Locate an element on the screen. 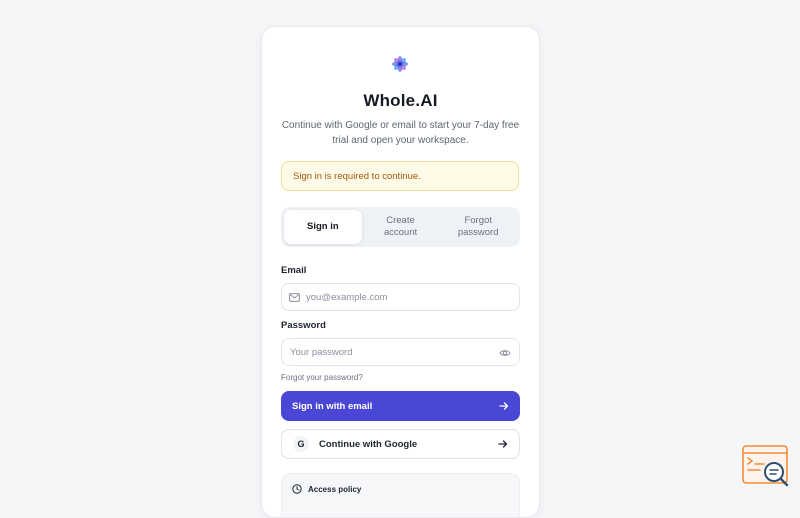 The image size is (800, 518). email-field: you@example.com is located at coordinates (400, 297).